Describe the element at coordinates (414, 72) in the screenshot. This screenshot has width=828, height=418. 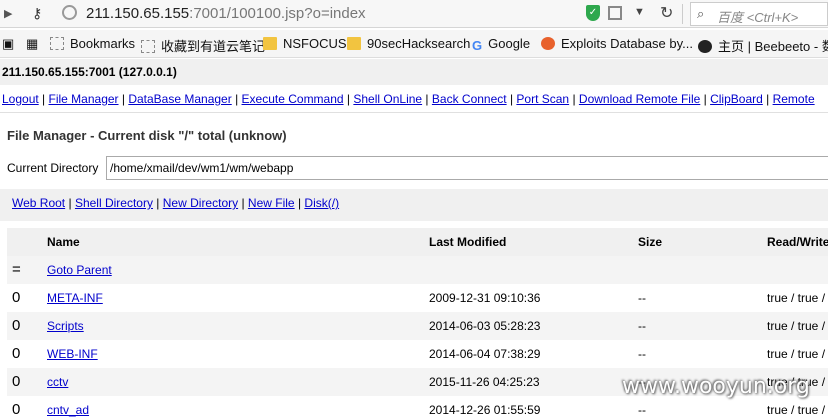
I see `host-banner: 211.150.65.155:7001 (127.0.0.1)` at that location.